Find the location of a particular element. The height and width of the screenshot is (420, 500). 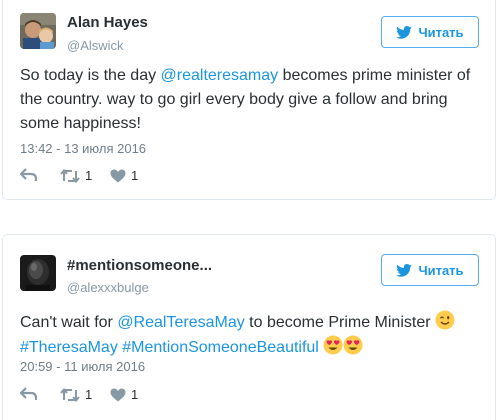

winking-face-emoji is located at coordinates (445, 320).